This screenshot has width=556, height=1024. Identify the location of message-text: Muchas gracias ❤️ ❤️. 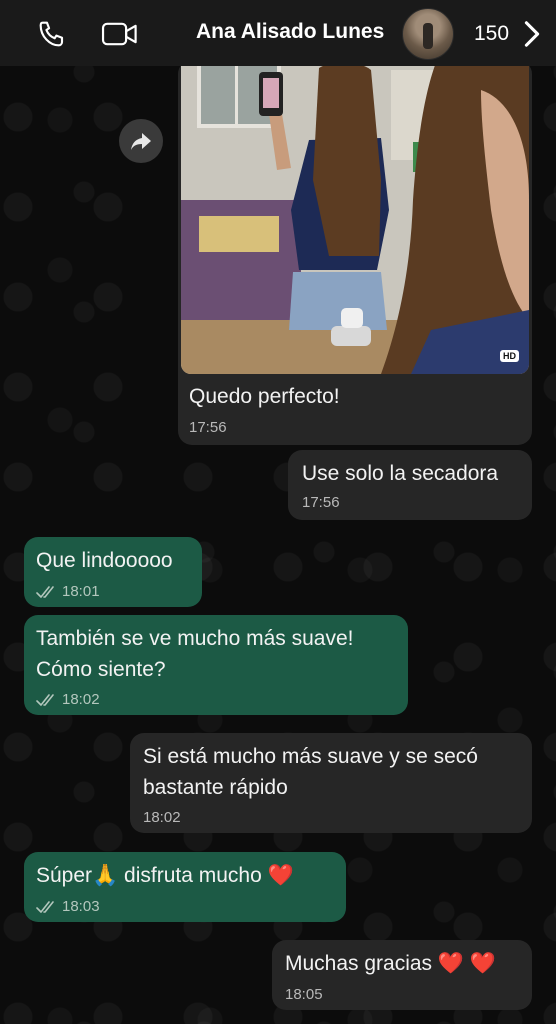
(390, 963).